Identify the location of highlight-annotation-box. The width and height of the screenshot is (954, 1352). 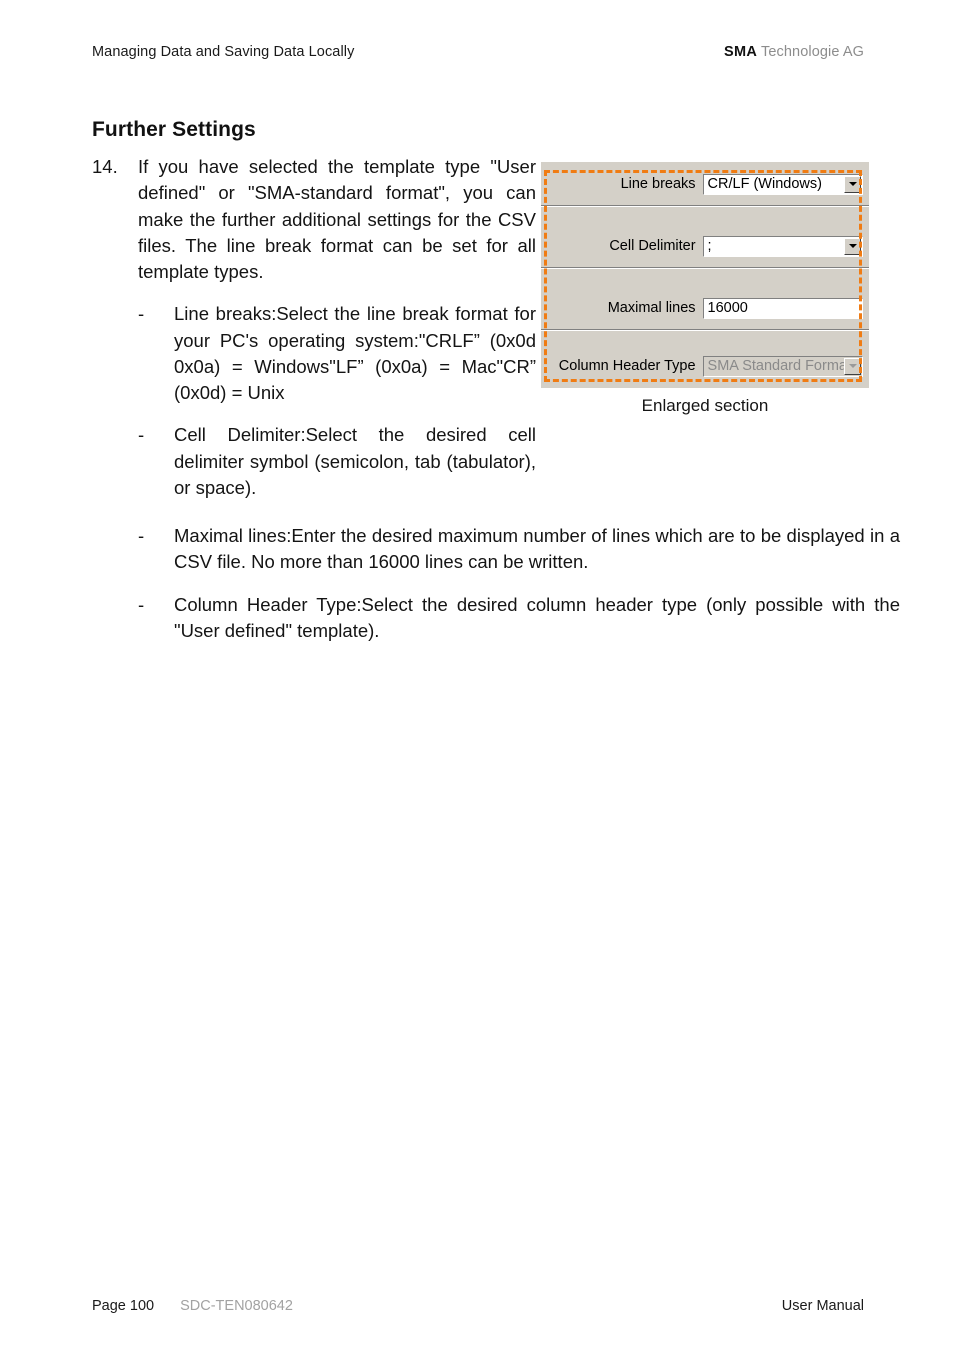
(703, 276).